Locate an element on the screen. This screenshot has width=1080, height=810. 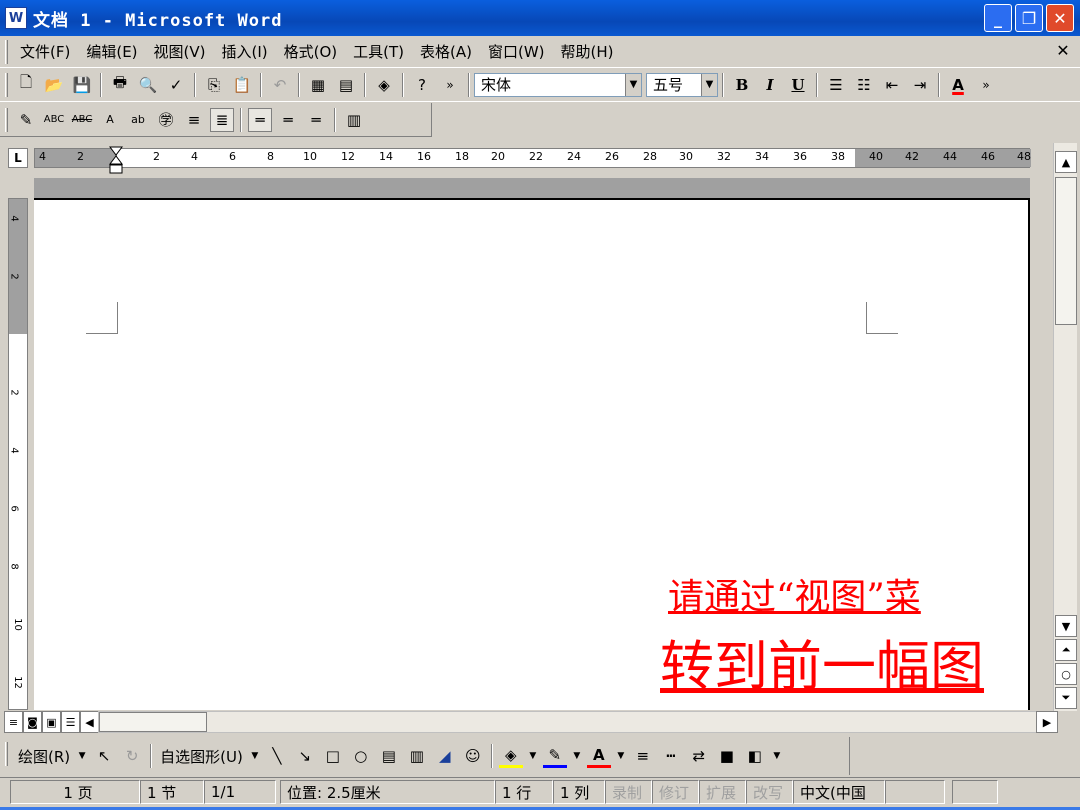
hscroll-thumb is located at coordinates (153, 722).